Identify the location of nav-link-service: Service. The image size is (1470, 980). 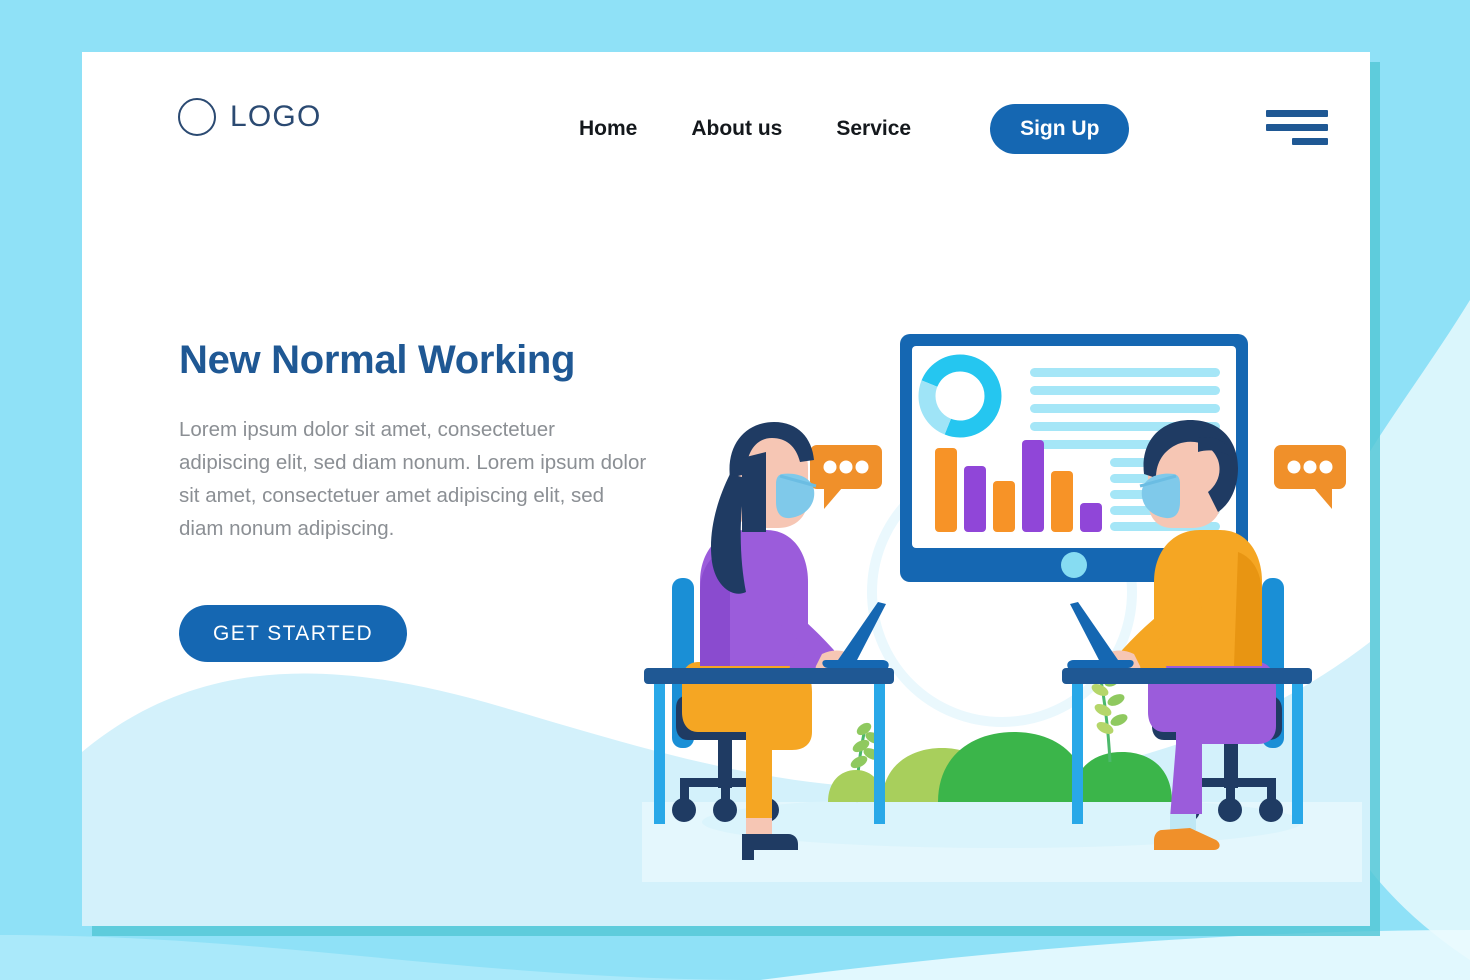
(873, 129).